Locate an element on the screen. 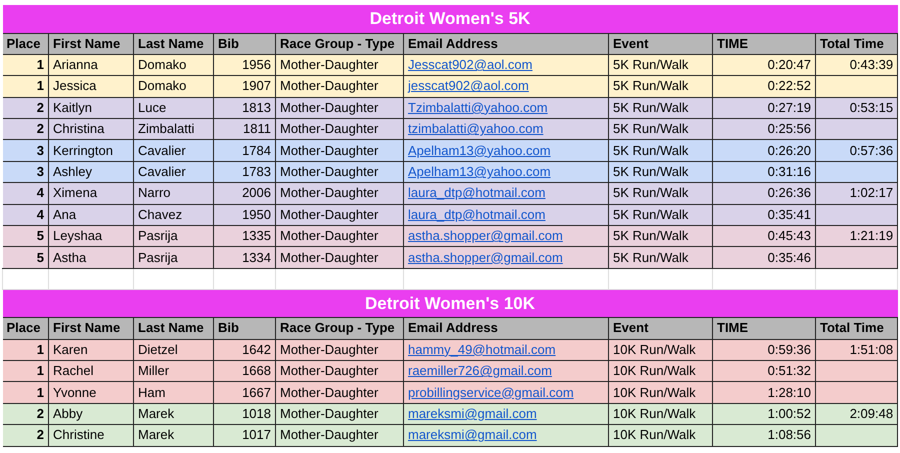 The image size is (900, 453). table-cell: 1335 is located at coordinates (245, 236).